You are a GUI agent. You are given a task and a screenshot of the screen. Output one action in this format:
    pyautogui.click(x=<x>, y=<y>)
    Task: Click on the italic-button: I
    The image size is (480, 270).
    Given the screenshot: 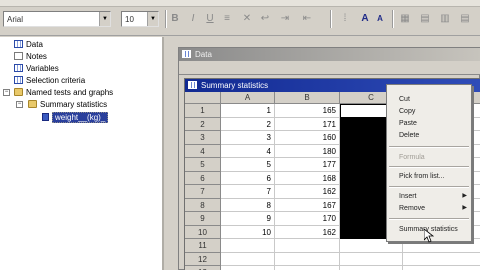 What is the action you would take?
    pyautogui.click(x=193, y=19)
    